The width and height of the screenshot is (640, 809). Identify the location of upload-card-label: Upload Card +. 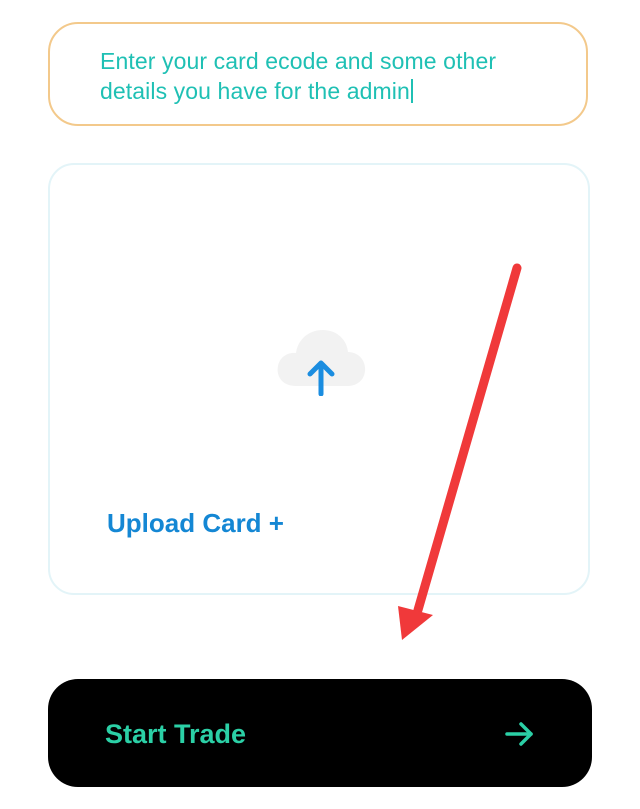
(195, 523).